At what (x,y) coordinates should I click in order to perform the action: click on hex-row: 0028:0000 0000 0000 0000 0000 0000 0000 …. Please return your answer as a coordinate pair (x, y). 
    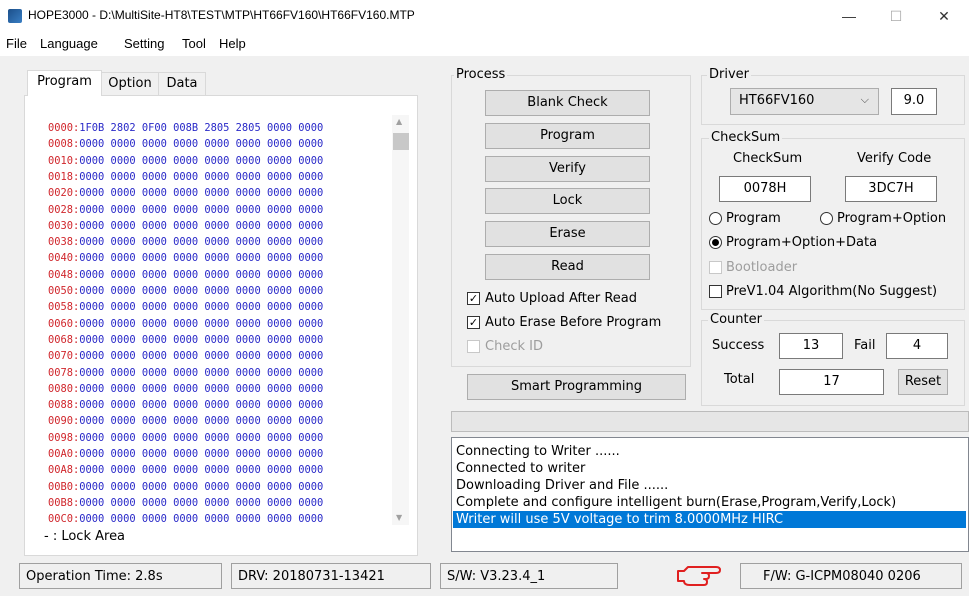
    Looking at the image, I should click on (185, 210).